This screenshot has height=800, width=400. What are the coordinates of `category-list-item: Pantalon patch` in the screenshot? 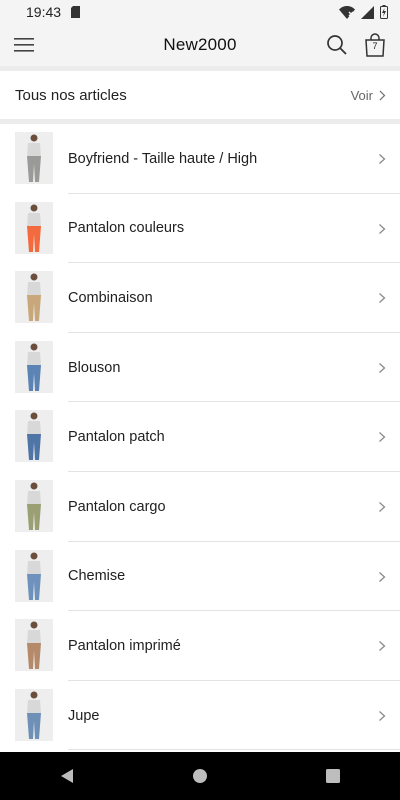 It's located at (200, 437).